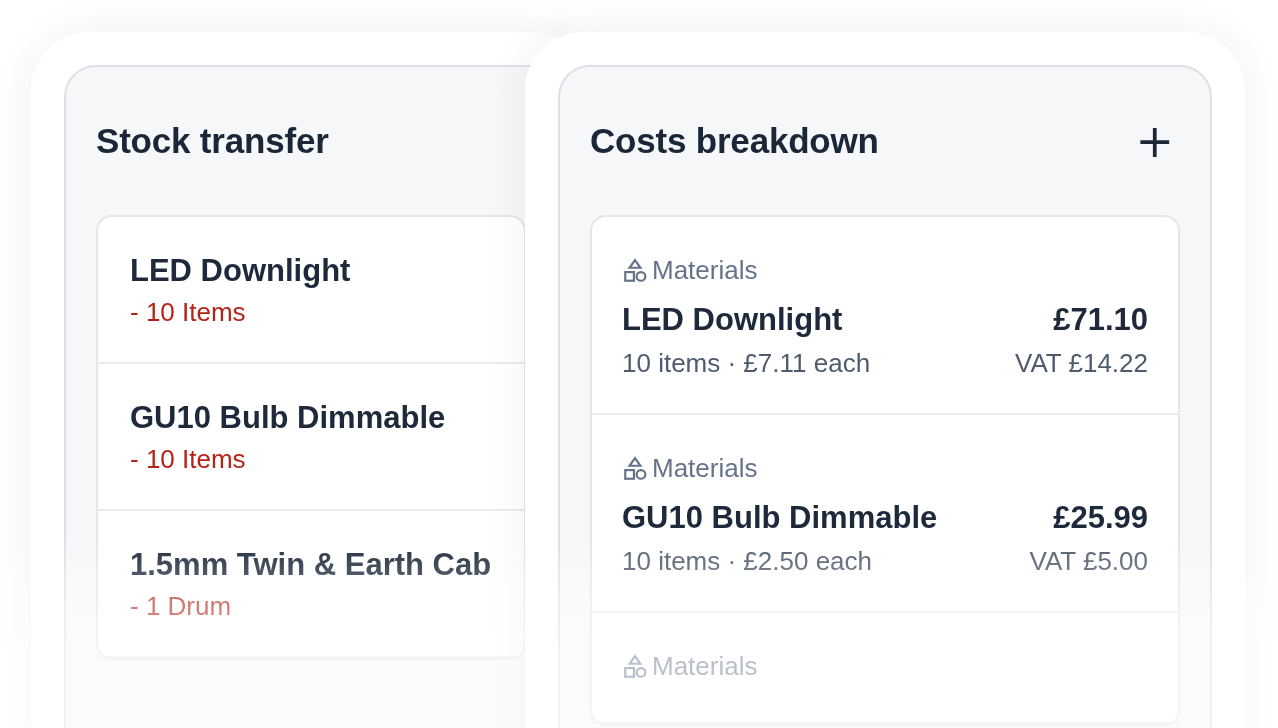  What do you see at coordinates (1081, 363) in the screenshot?
I see `item-vat: VAT £14.22` at bounding box center [1081, 363].